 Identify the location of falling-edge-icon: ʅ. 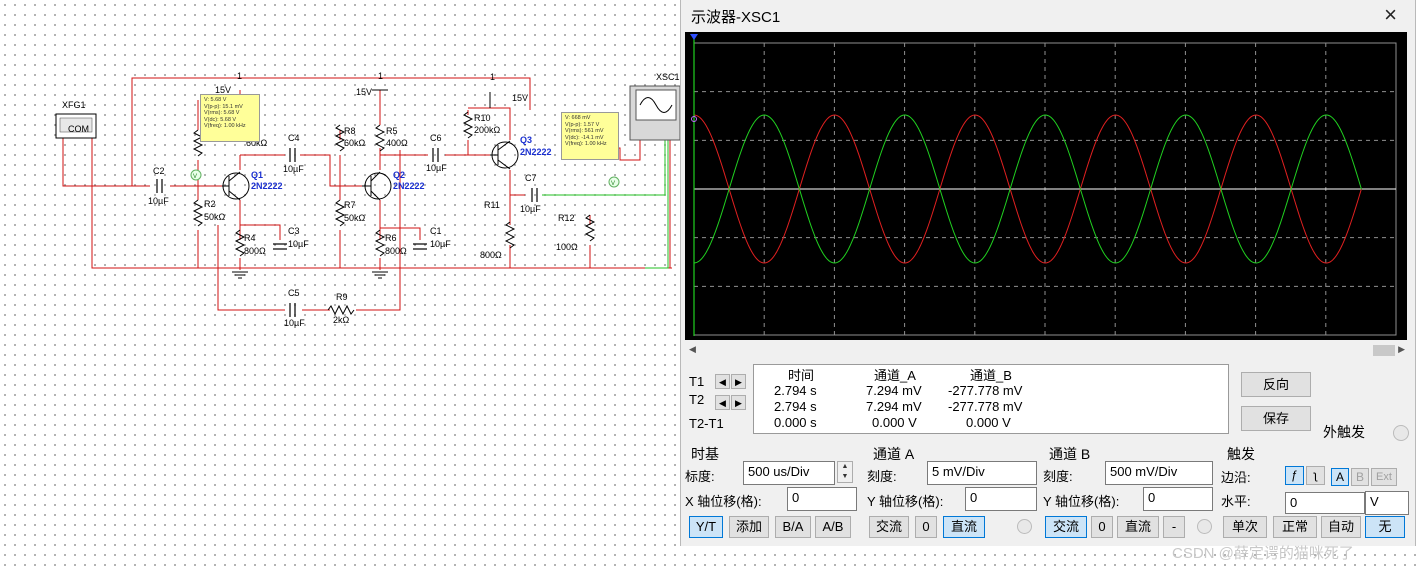
(1315, 475).